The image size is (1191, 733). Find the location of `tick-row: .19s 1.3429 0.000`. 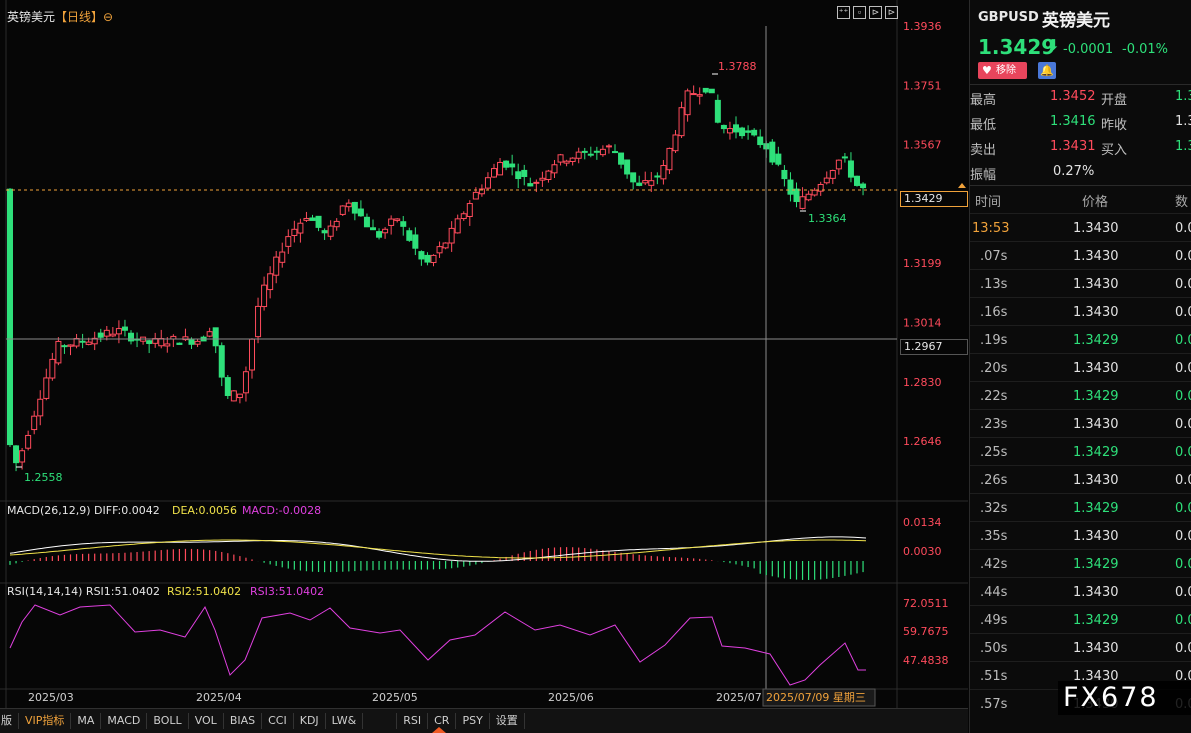

tick-row: .19s 1.3429 0.000 is located at coordinates (1080, 339).